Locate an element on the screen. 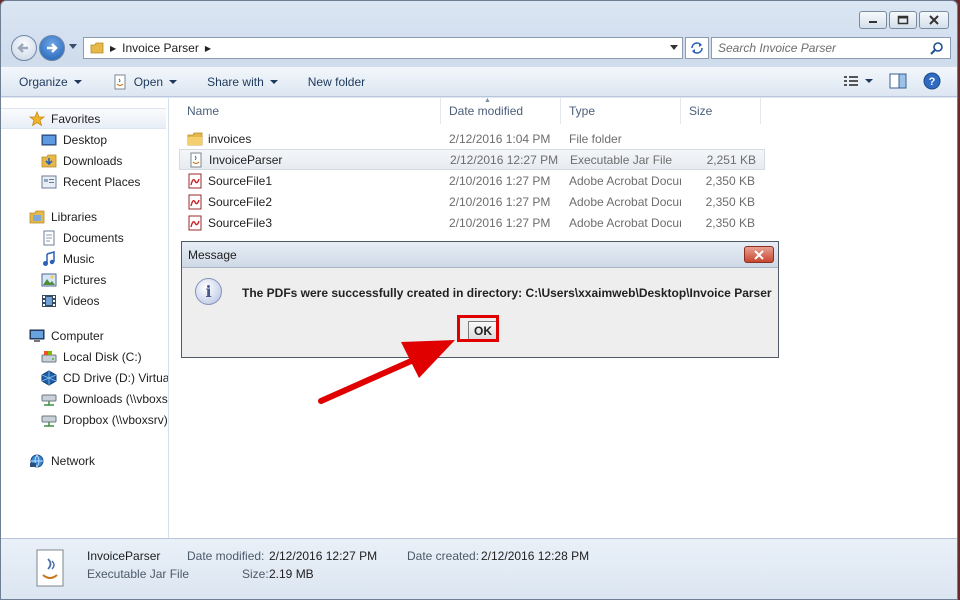 The width and height of the screenshot is (960, 600). sidebar-item-label: Computer is located at coordinates (77, 335).